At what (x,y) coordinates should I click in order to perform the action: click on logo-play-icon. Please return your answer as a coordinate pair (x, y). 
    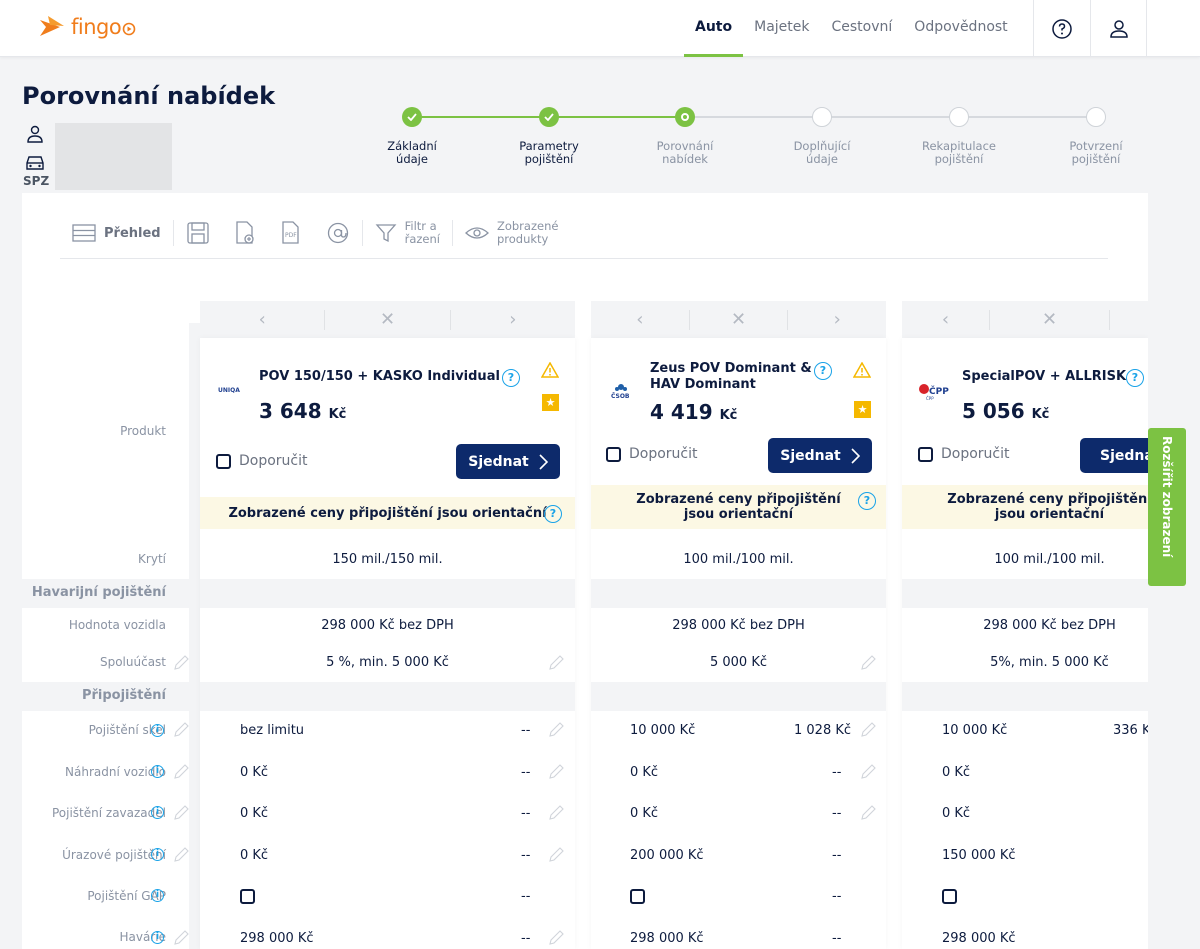
    Looking at the image, I should click on (129, 29).